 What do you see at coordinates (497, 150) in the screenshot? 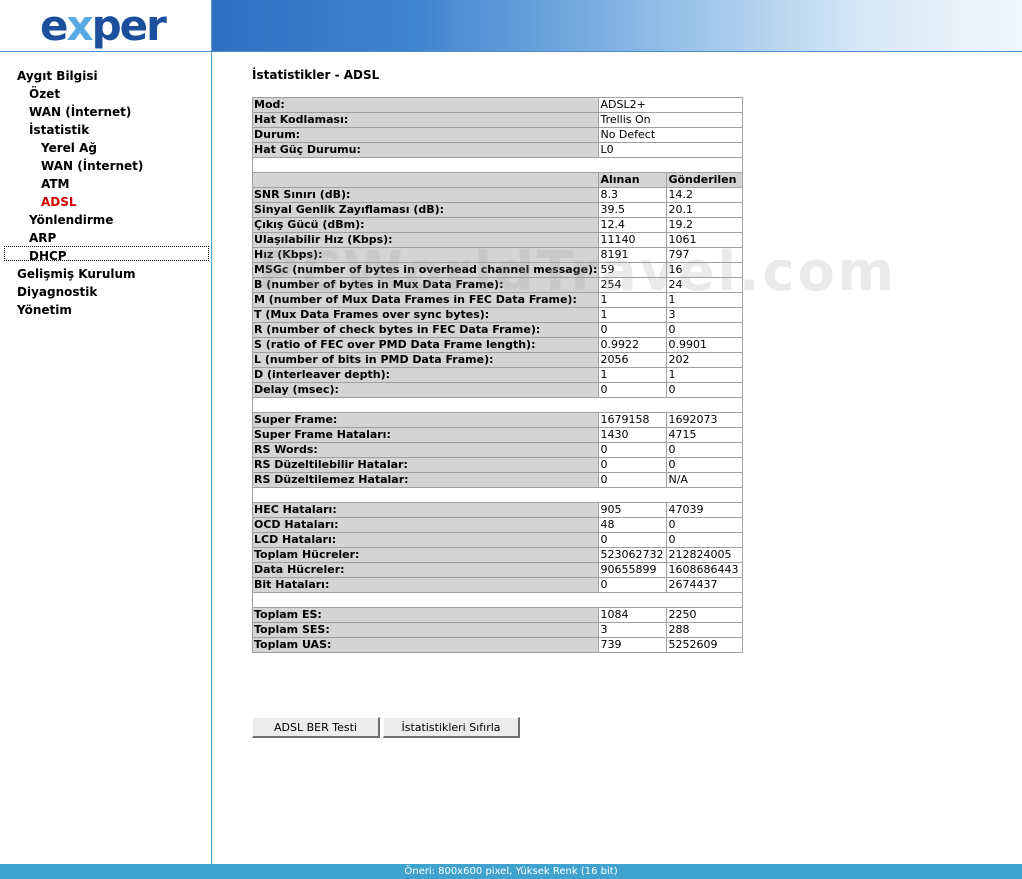
I see `table-row: Hat Güç Durumu: L0` at bounding box center [497, 150].